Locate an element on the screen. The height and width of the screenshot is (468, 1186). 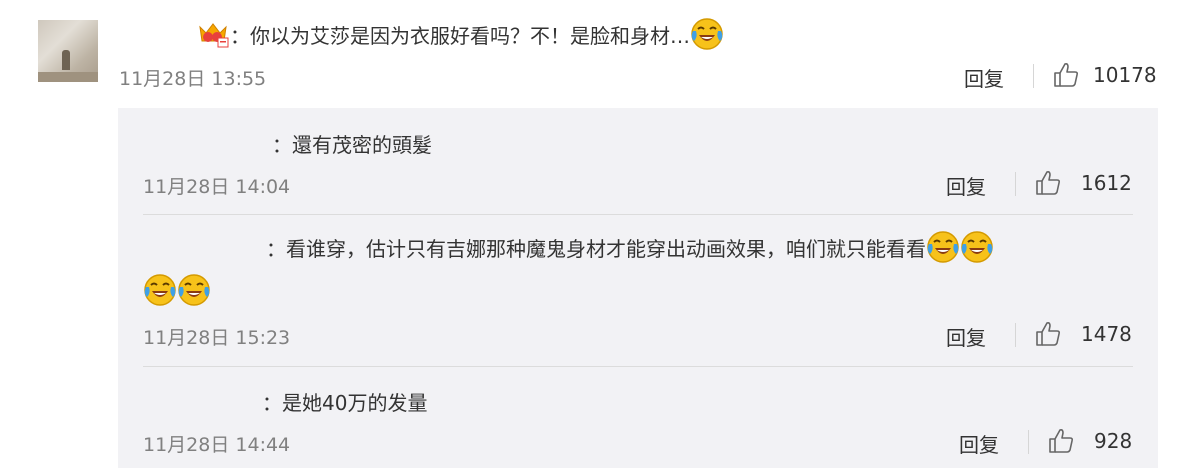
like-count: 10178 is located at coordinates (1125, 75).